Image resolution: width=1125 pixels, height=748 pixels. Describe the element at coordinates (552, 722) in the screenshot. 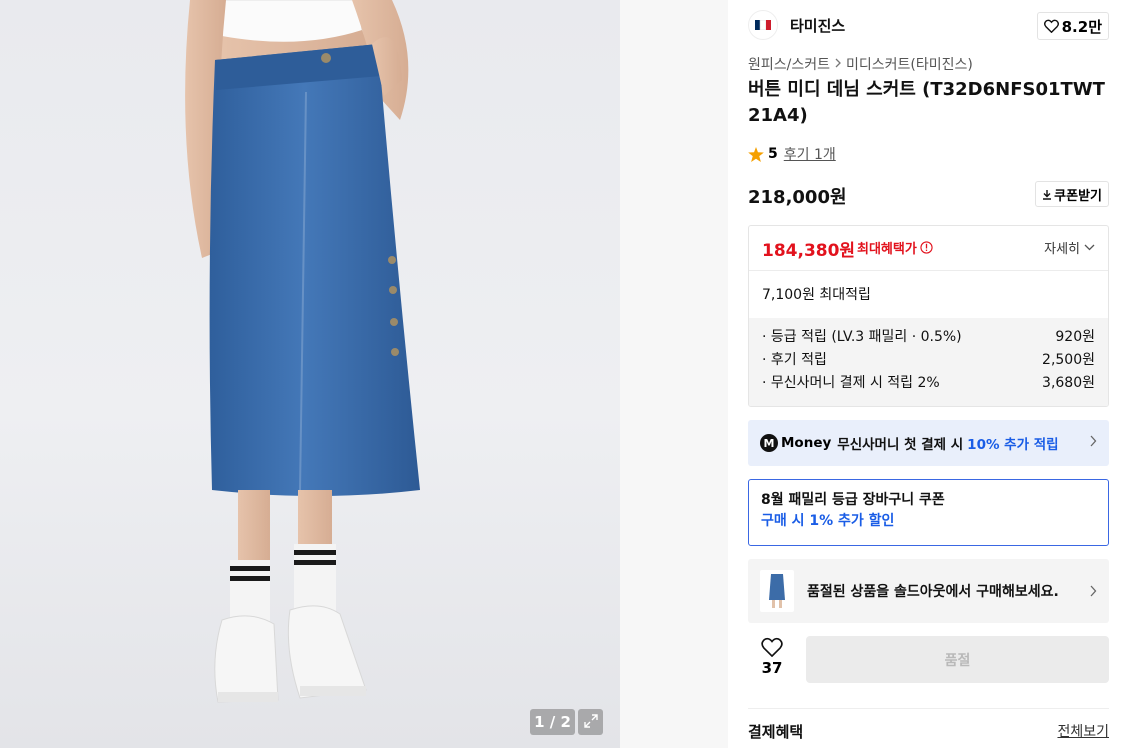

I see `image-counter: 1 / 2` at that location.